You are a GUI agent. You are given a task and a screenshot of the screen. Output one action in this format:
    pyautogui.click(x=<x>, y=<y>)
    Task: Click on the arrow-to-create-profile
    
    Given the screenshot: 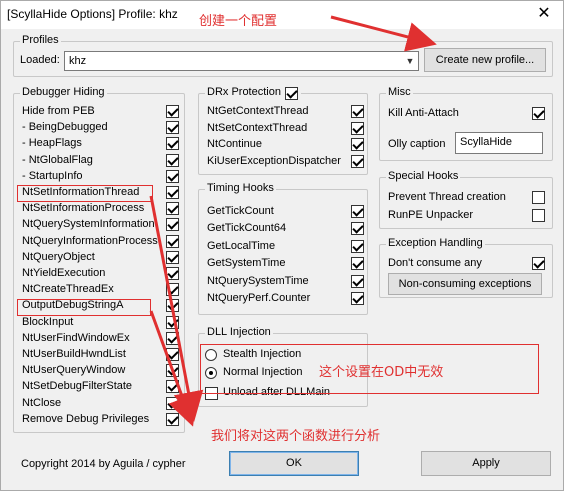 What is the action you would take?
    pyautogui.click(x=383, y=33)
    